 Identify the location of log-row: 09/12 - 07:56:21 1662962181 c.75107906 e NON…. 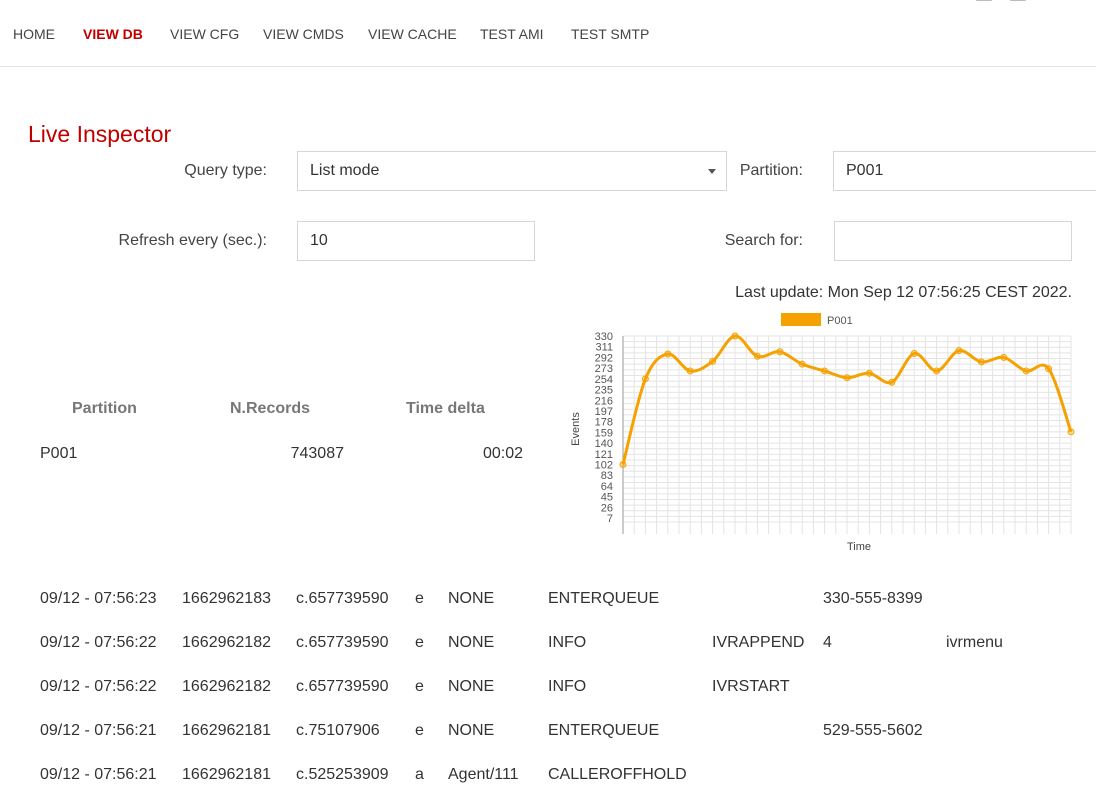
(548, 737).